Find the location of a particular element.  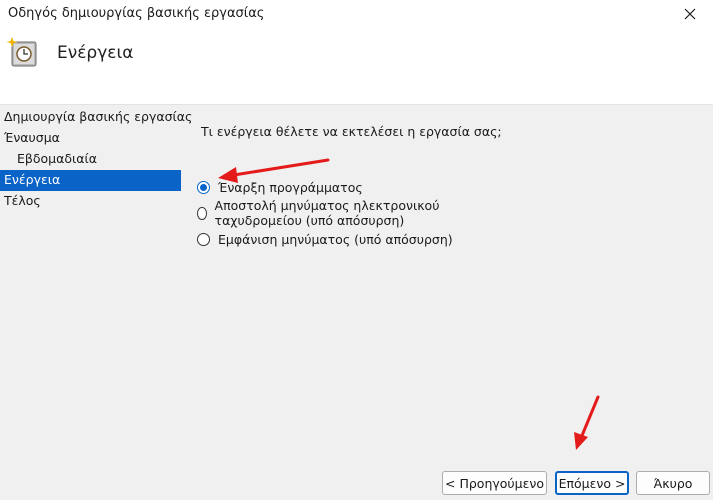

radio-selected-dot is located at coordinates (203, 187).